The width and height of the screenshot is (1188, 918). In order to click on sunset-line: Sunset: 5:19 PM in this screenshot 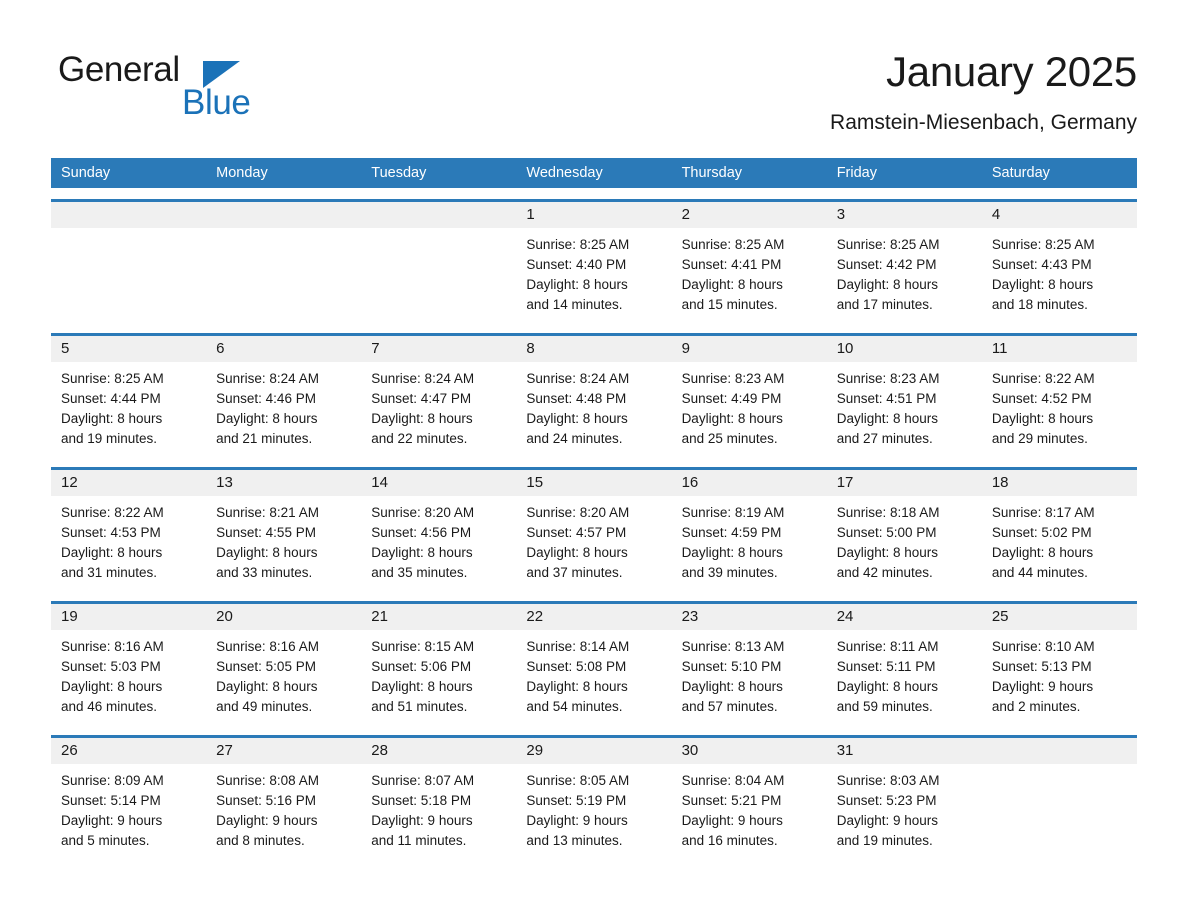, I will do `click(576, 800)`.